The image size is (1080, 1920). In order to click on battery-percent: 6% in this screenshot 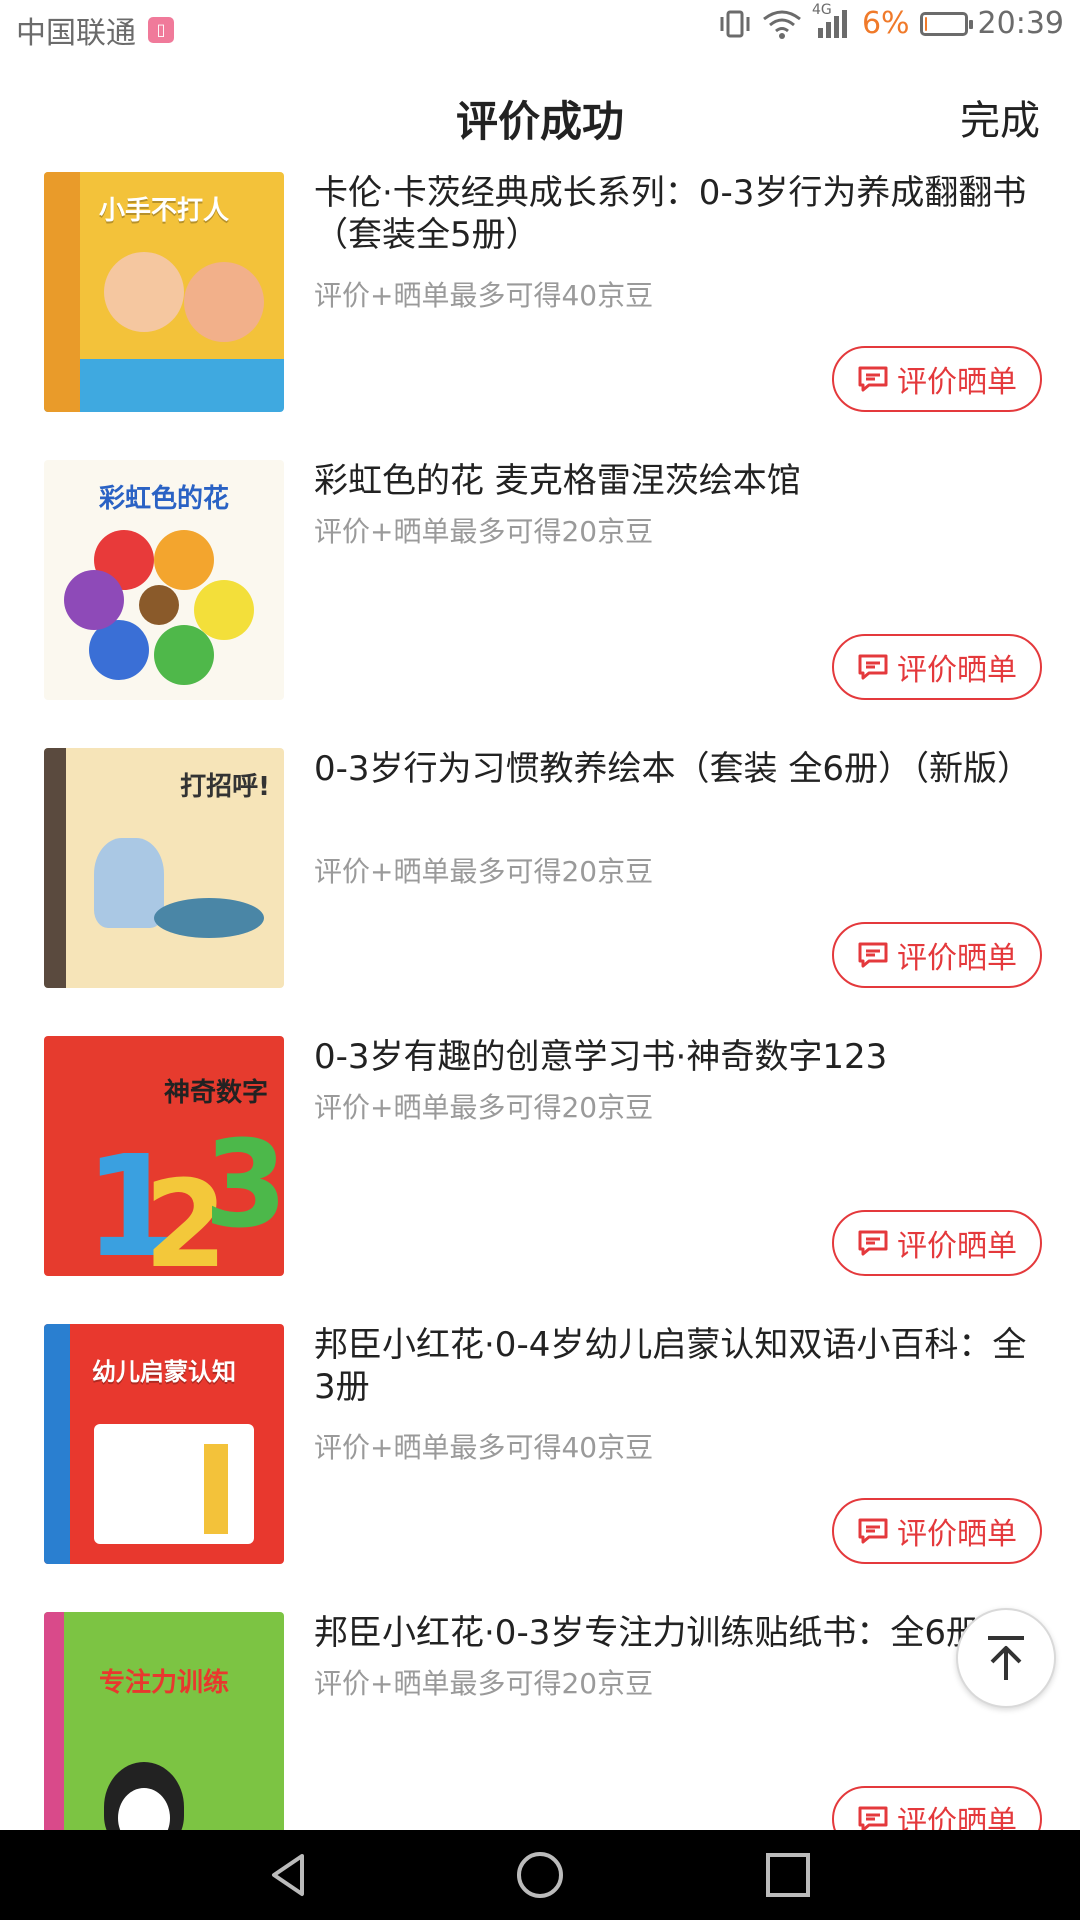, I will do `click(885, 23)`.